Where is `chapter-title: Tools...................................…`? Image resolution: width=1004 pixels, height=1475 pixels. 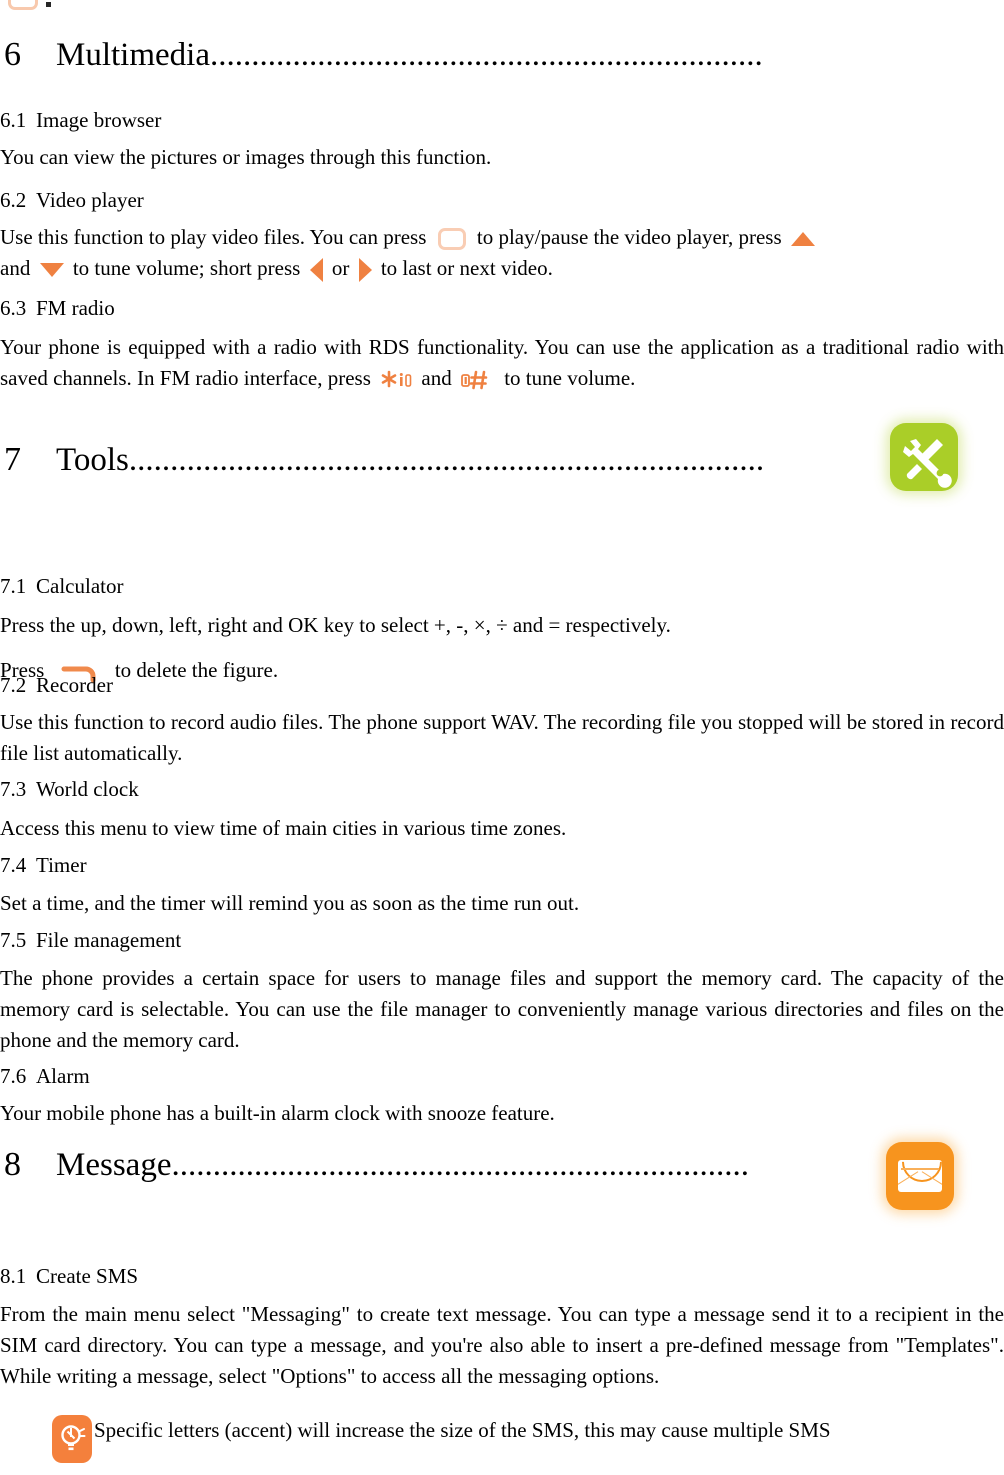
chapter-title: Tools...................................… is located at coordinates (410, 460).